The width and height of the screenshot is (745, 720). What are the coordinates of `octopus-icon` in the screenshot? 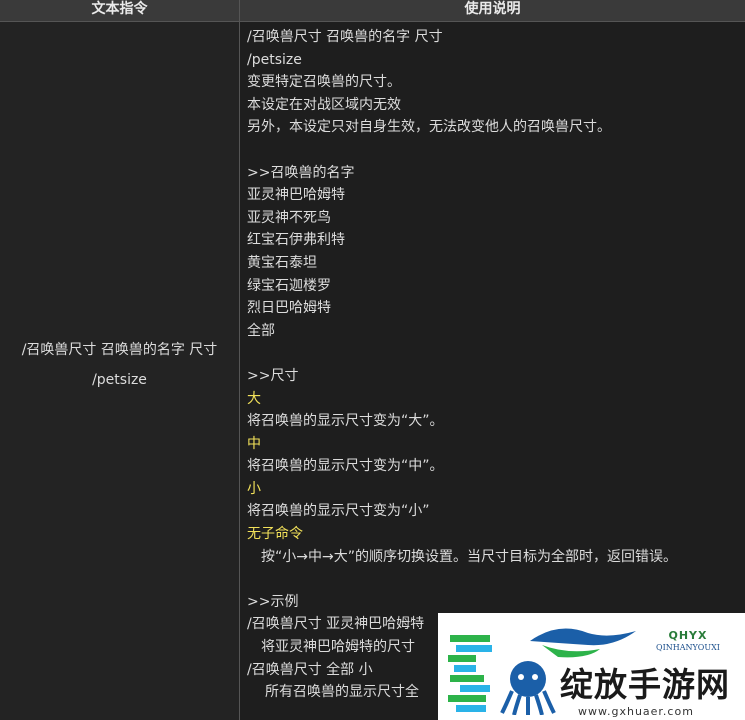 It's located at (528, 688).